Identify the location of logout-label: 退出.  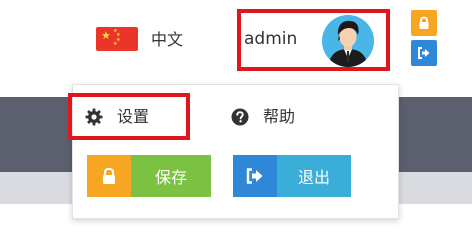
(314, 176).